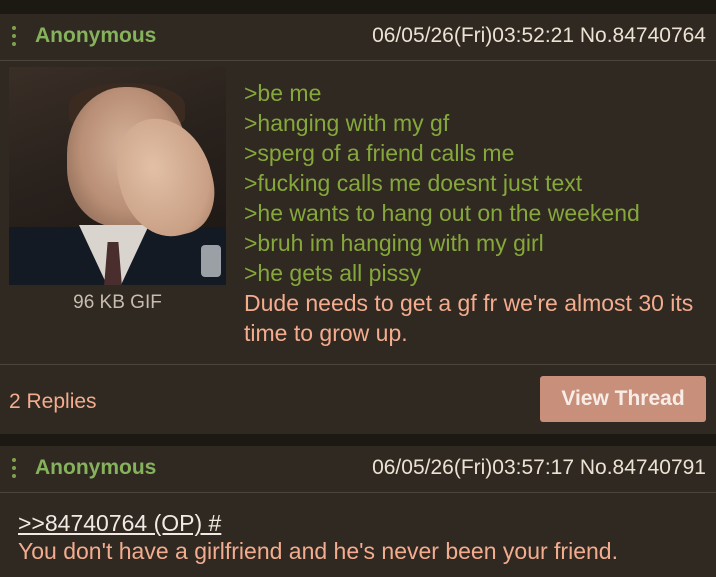 This screenshot has height=577, width=716. Describe the element at coordinates (413, 183) in the screenshot. I see `greentext-line: >fucking calls me doesnt just text` at that location.